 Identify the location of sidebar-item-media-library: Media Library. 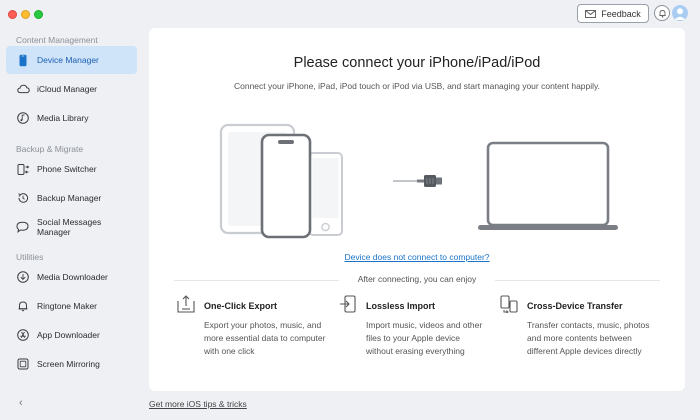
(71, 118).